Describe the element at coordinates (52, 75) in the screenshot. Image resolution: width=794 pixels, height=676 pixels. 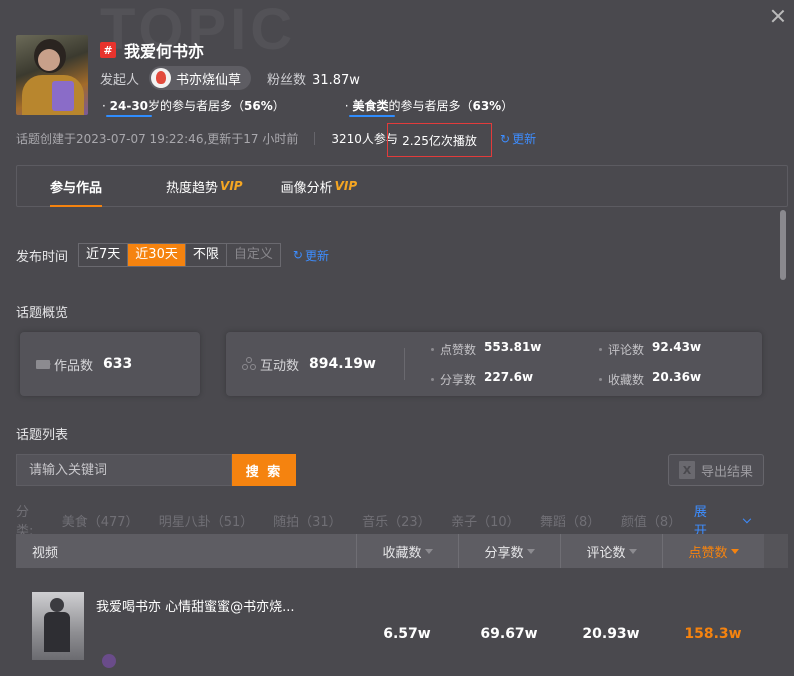
I see `topic-cover-image` at that location.